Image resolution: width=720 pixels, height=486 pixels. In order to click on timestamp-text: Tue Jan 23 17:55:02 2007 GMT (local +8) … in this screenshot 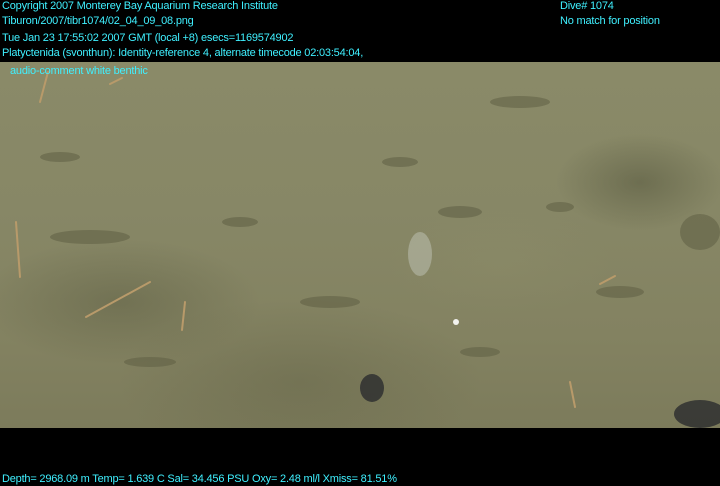, I will do `click(148, 38)`.